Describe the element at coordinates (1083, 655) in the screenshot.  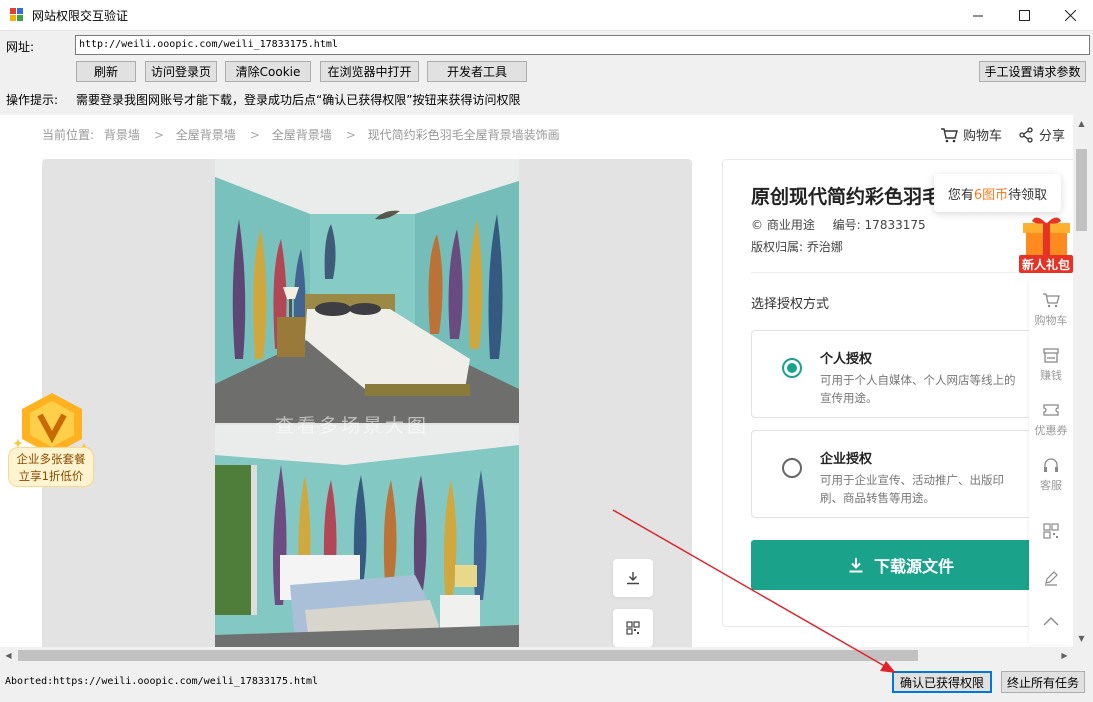
I see `scroll-corner` at that location.